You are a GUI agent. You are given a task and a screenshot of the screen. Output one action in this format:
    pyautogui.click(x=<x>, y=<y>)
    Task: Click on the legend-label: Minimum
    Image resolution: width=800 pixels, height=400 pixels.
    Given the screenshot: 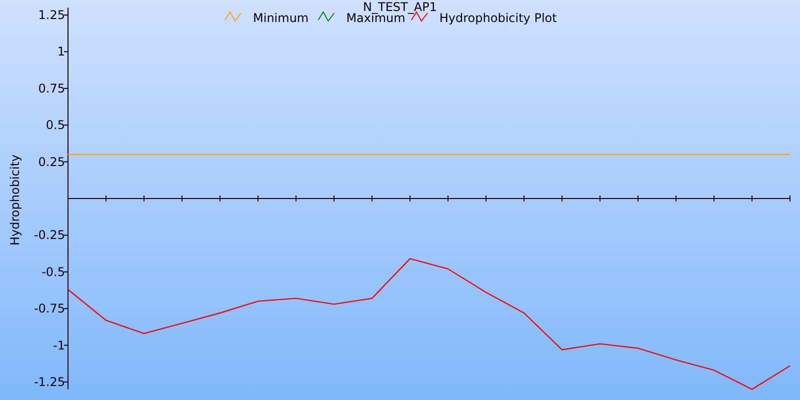 What is the action you would take?
    pyautogui.click(x=281, y=18)
    